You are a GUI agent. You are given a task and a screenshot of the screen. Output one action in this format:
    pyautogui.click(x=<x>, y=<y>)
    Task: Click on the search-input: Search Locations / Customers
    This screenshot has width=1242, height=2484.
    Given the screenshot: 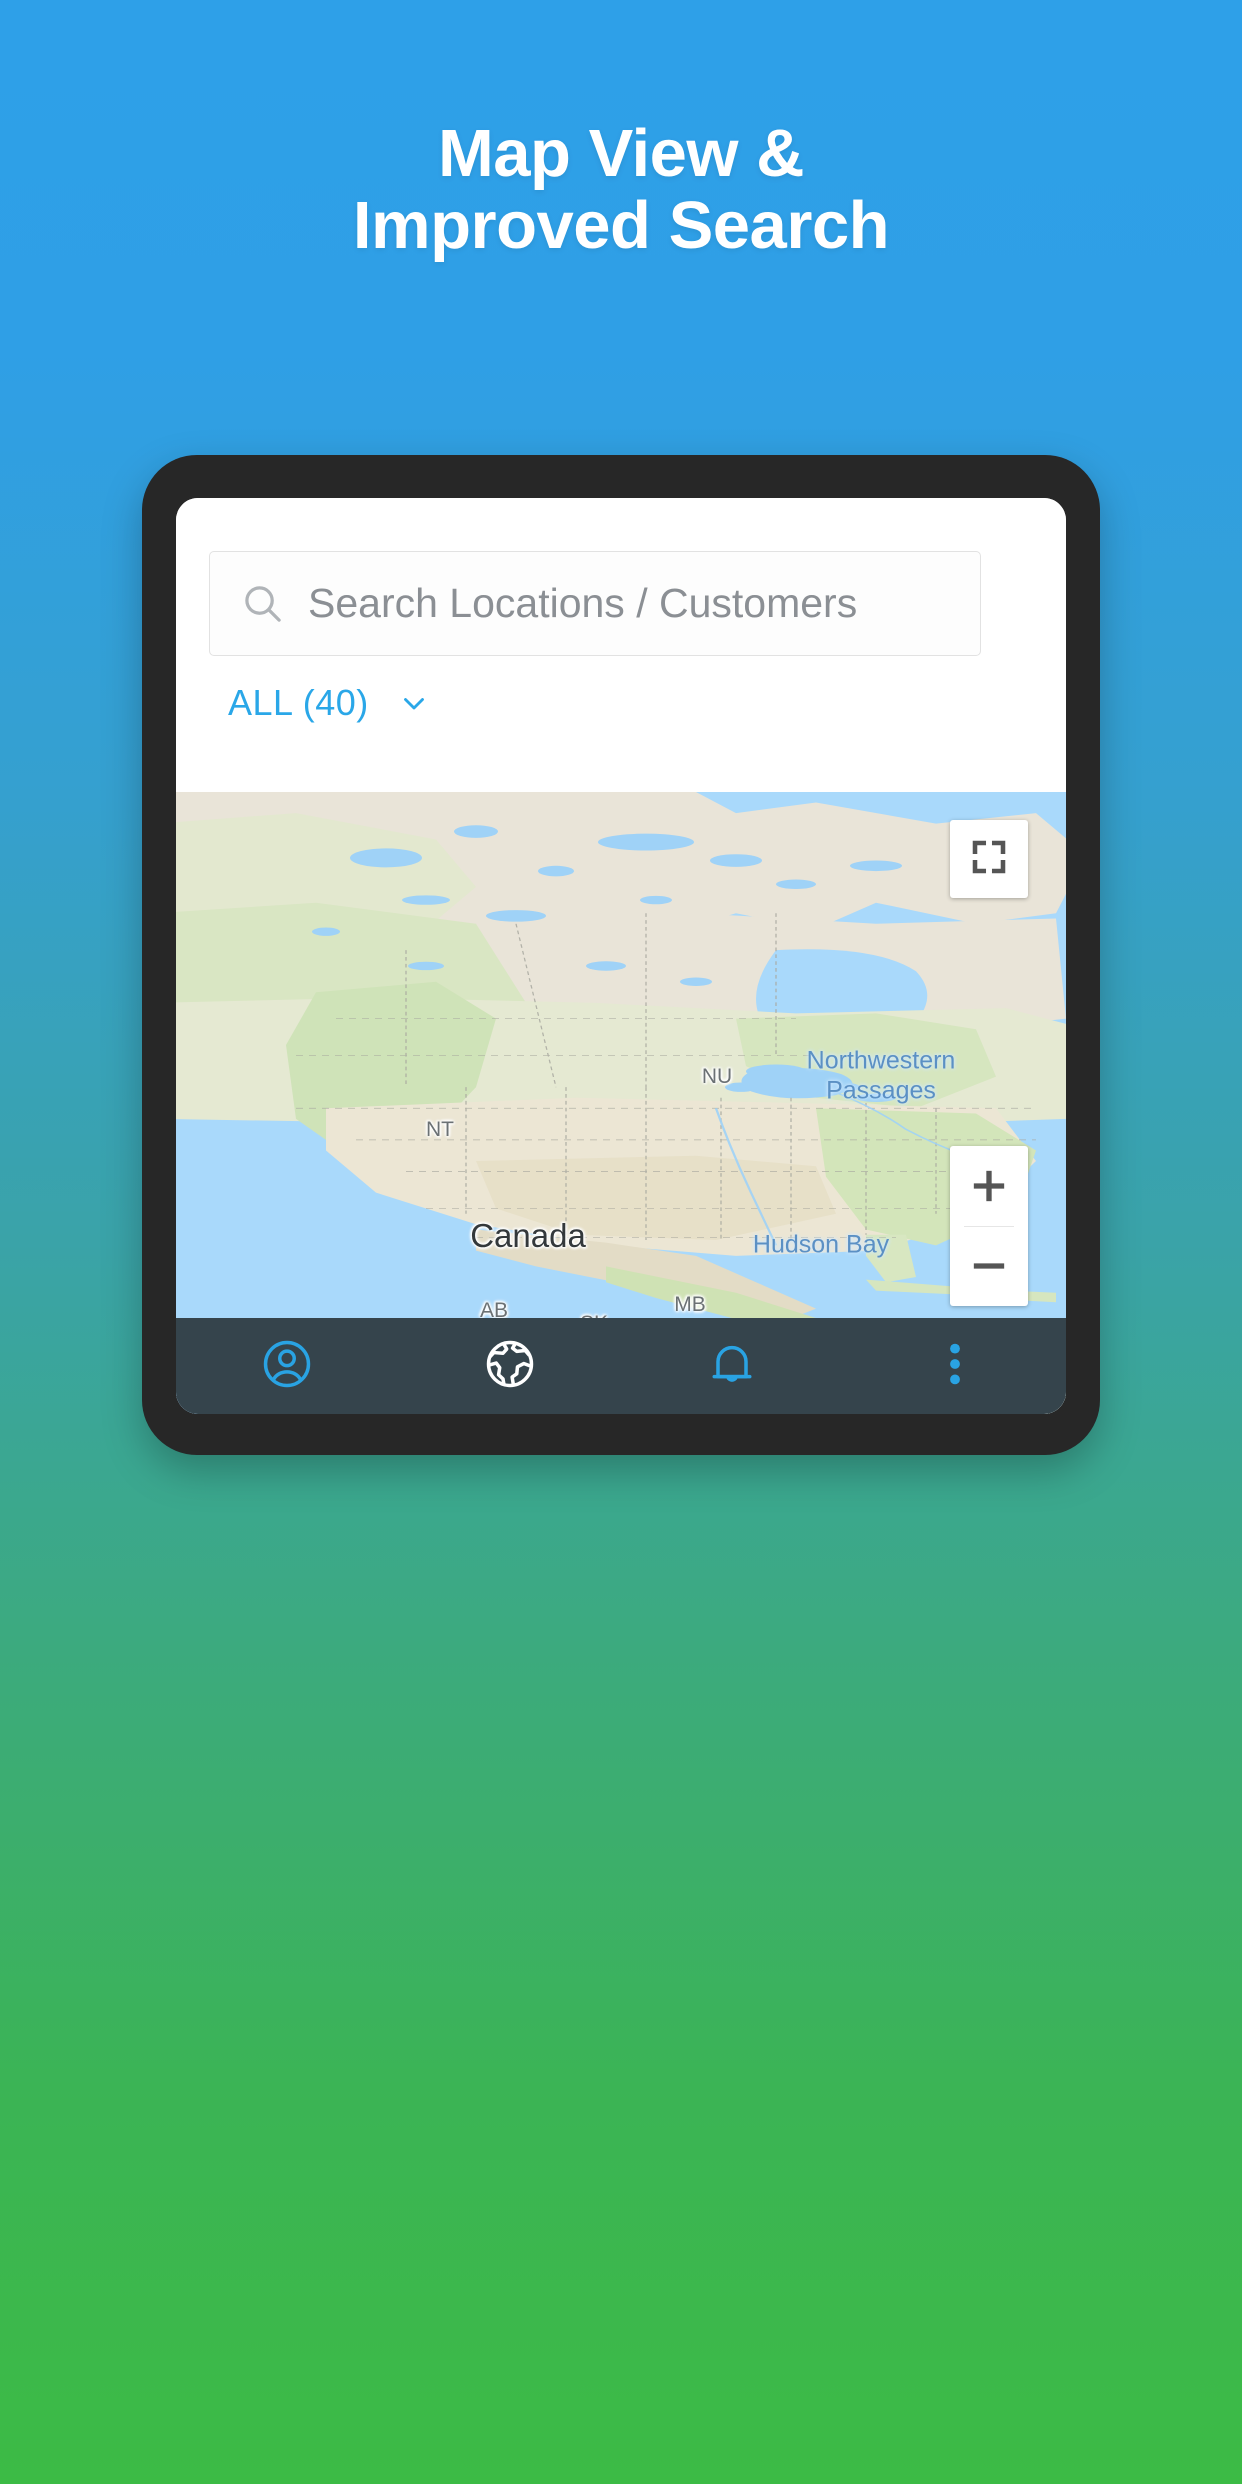 What is the action you would take?
    pyautogui.click(x=595, y=603)
    